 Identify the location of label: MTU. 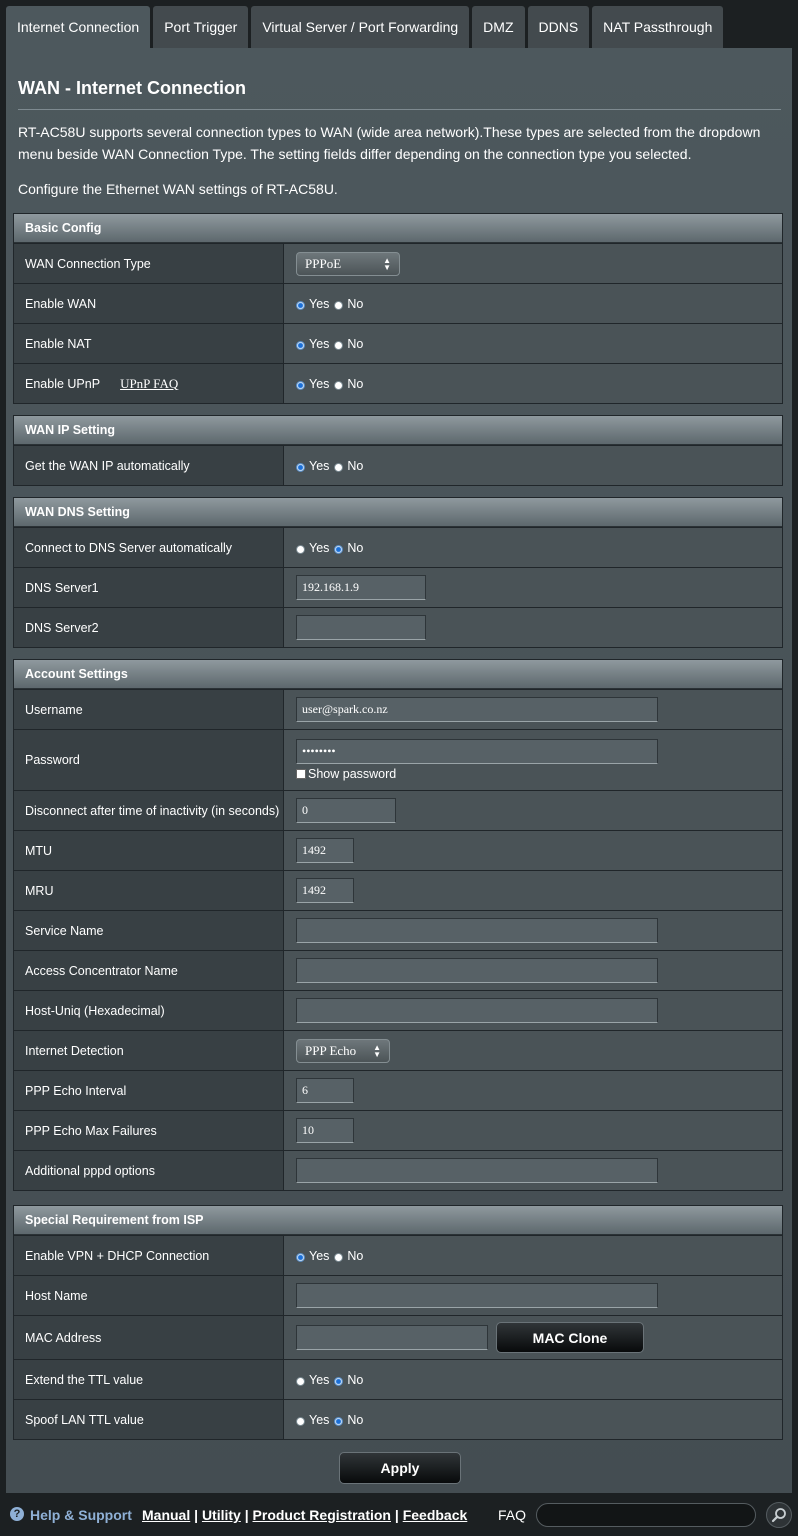
(149, 850).